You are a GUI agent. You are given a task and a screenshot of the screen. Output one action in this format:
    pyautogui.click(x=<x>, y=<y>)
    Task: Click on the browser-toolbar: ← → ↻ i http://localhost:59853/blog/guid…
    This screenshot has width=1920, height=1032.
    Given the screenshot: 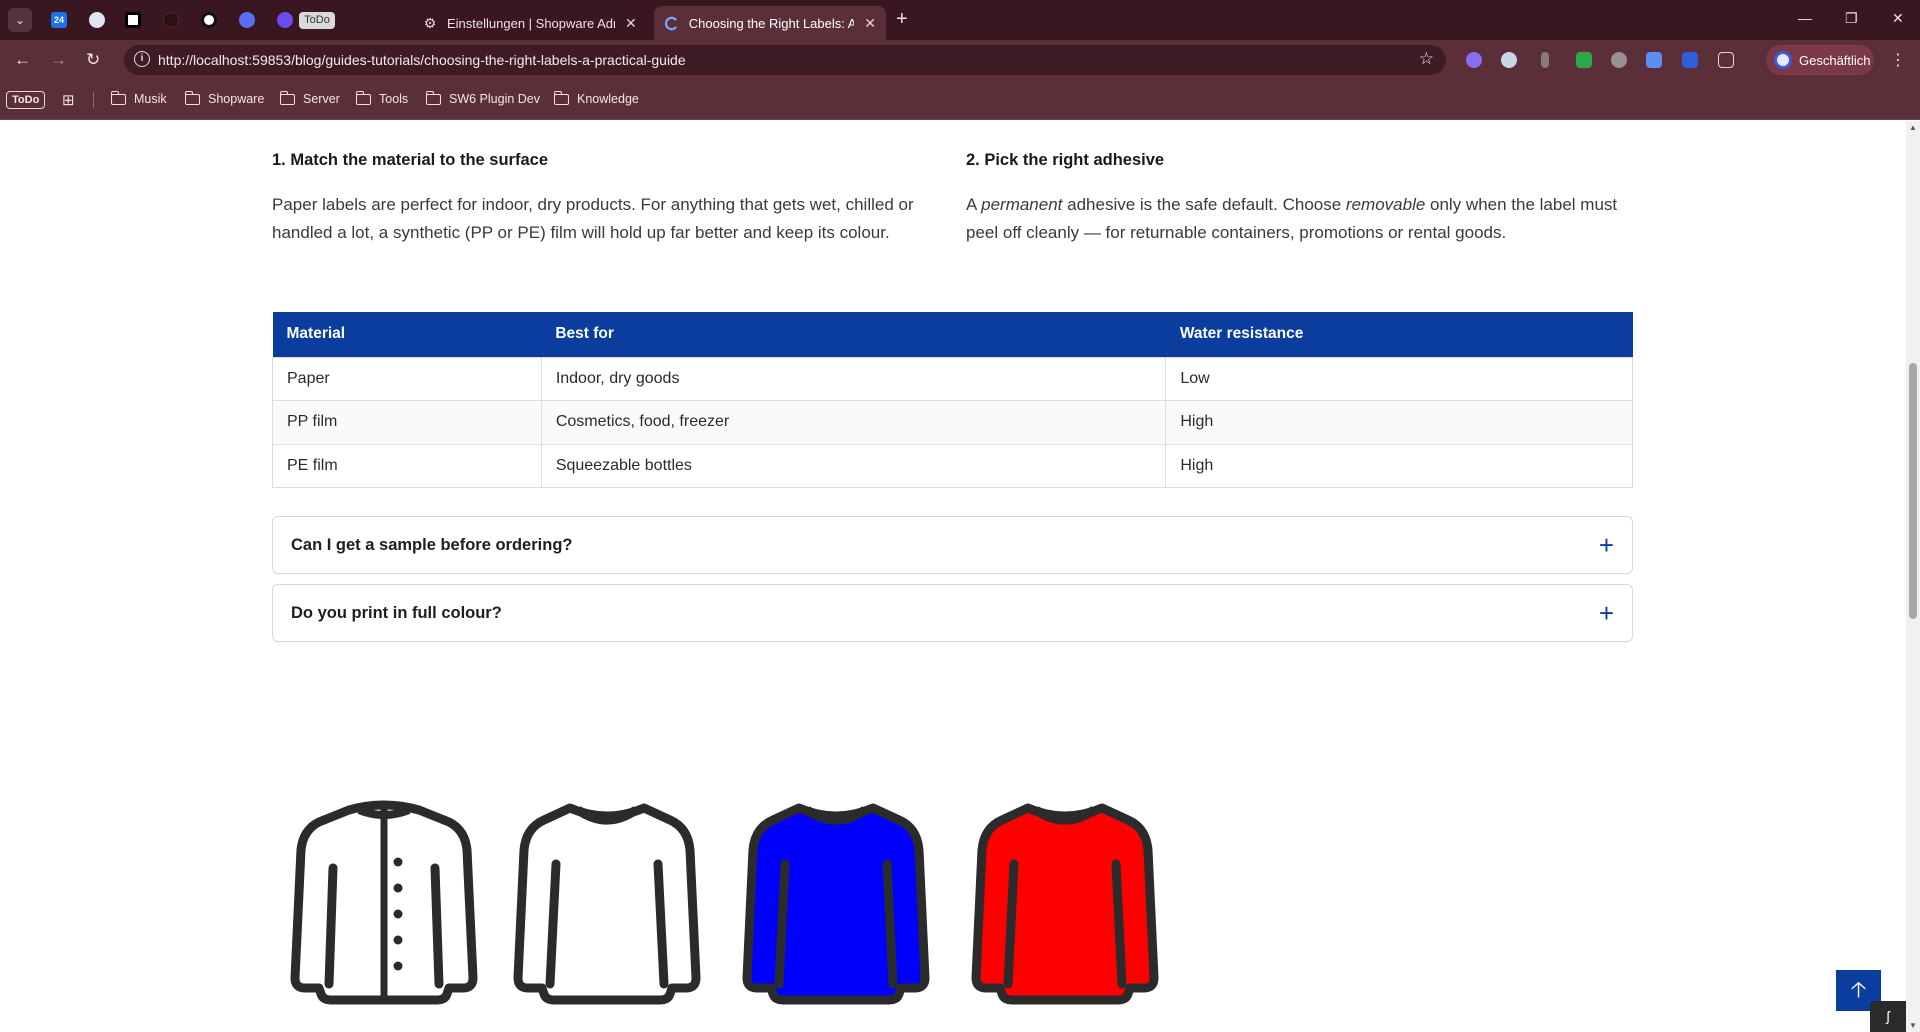 What is the action you would take?
    pyautogui.click(x=960, y=60)
    